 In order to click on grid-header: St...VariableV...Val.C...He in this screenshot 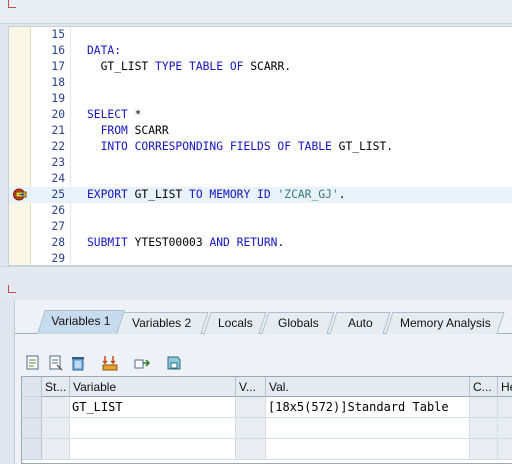, I will do `click(267, 387)`.